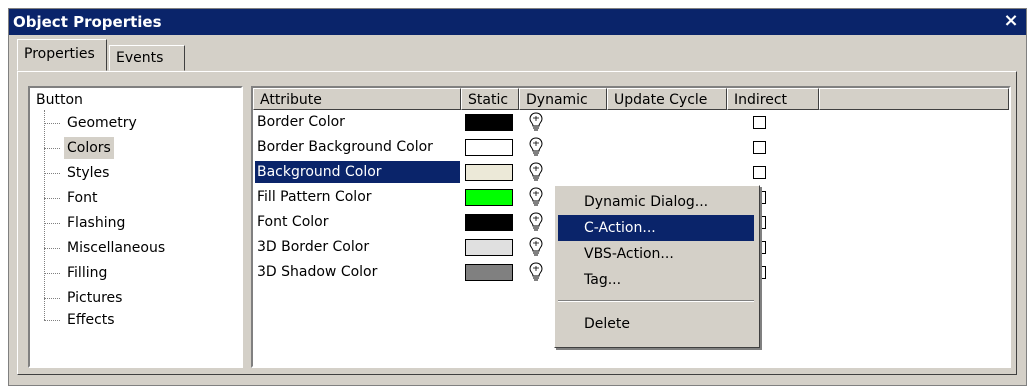  Describe the element at coordinates (357, 147) in the screenshot. I see `attribute-name: Border Background Color` at that location.